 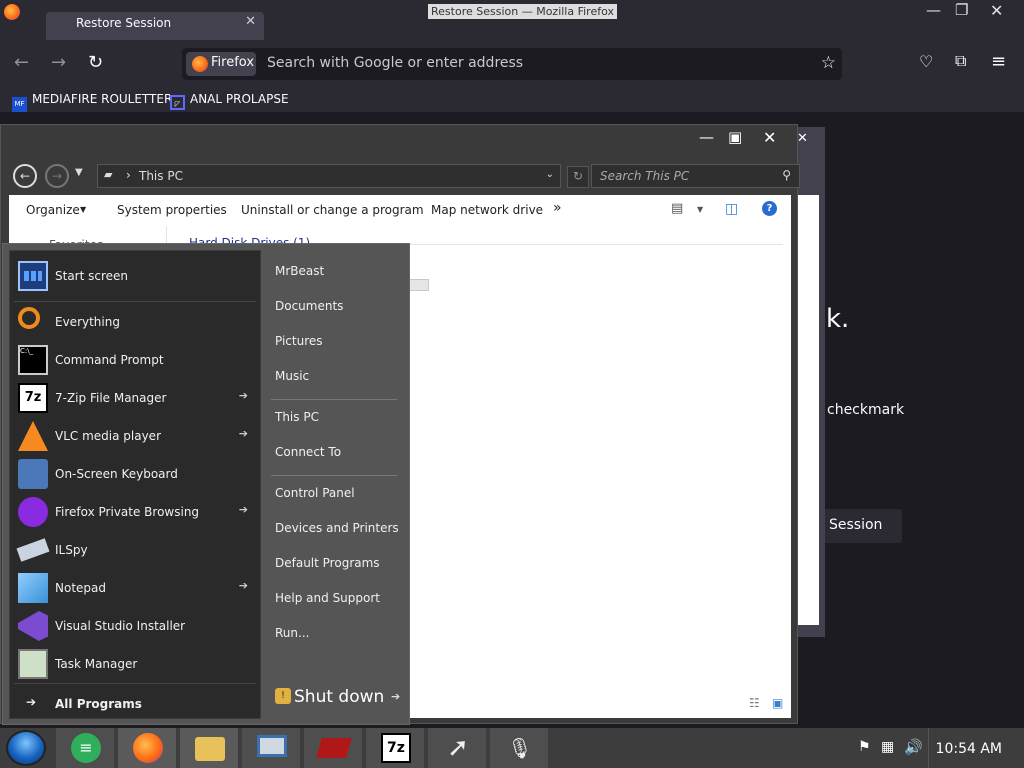 What do you see at coordinates (769, 208) in the screenshot?
I see `help-icon: ?` at bounding box center [769, 208].